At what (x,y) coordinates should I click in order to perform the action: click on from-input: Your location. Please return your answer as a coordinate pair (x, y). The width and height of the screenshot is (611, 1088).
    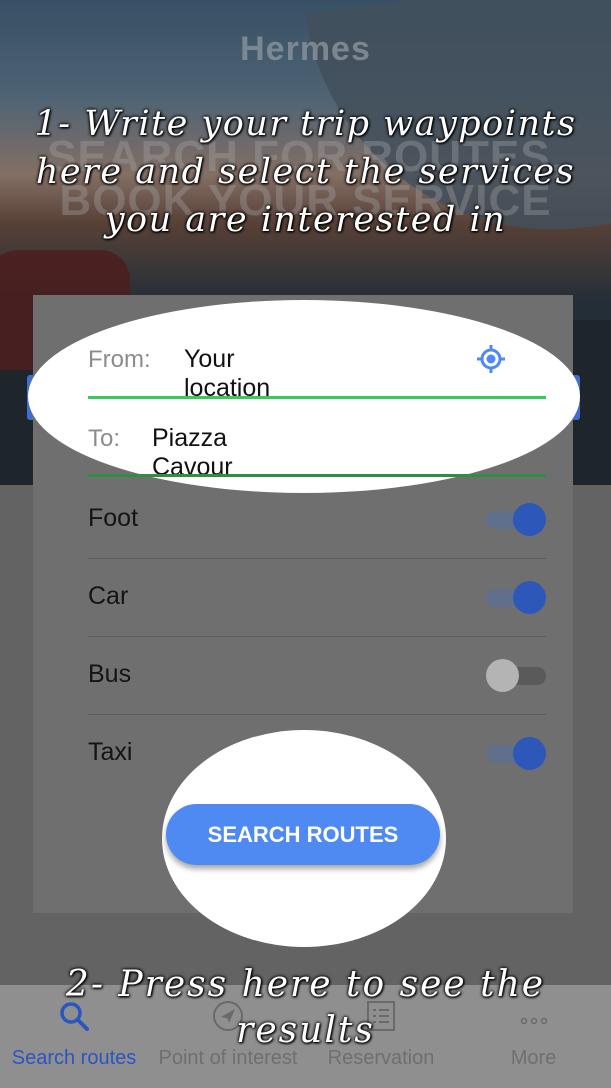
    Looking at the image, I should click on (227, 374).